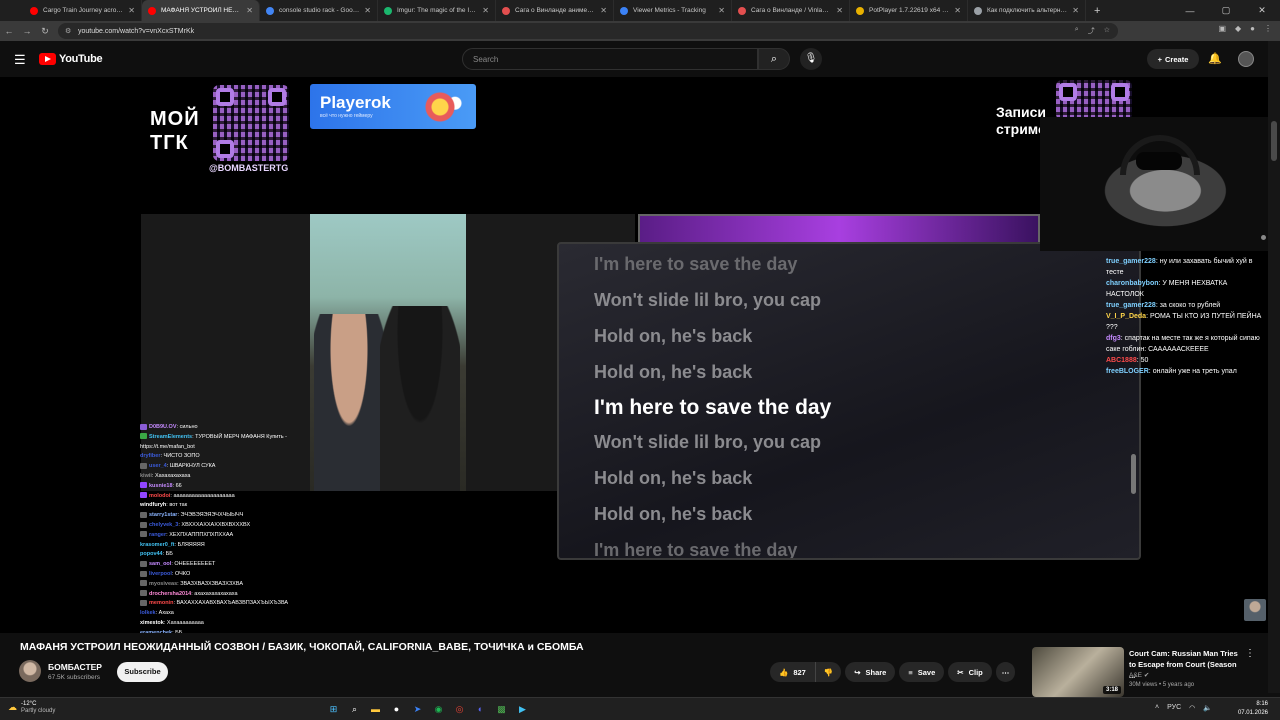  What do you see at coordinates (71, 59) in the screenshot?
I see `youtube-logo: YouTube` at bounding box center [71, 59].